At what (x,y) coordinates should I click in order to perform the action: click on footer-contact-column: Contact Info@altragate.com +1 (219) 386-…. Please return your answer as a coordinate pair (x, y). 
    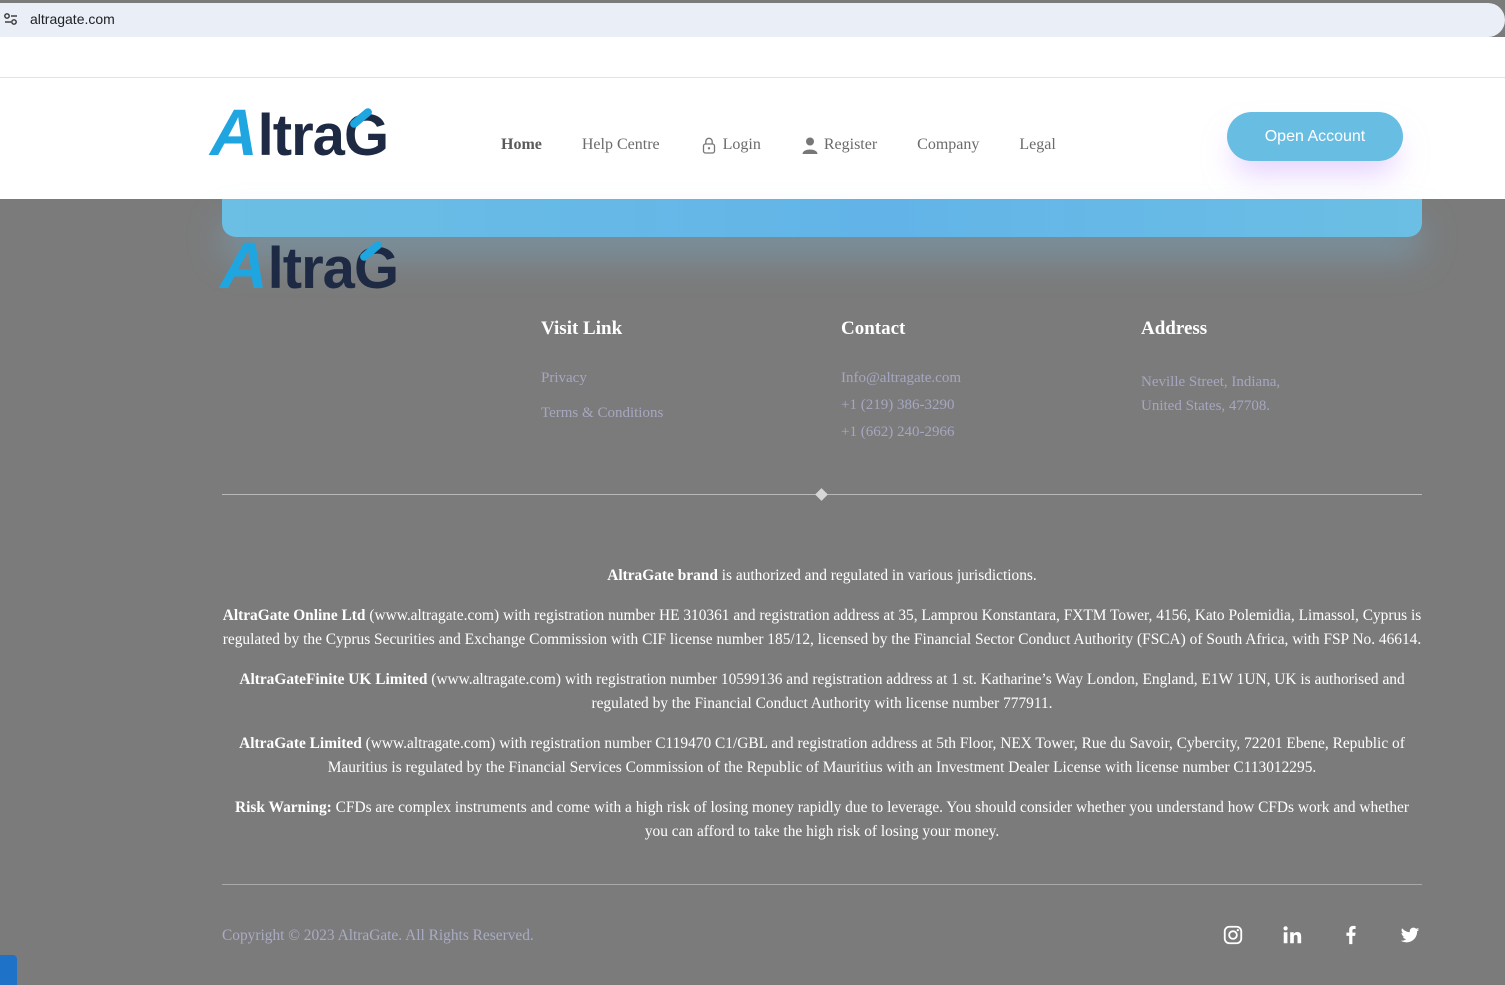
    Looking at the image, I should click on (901, 384).